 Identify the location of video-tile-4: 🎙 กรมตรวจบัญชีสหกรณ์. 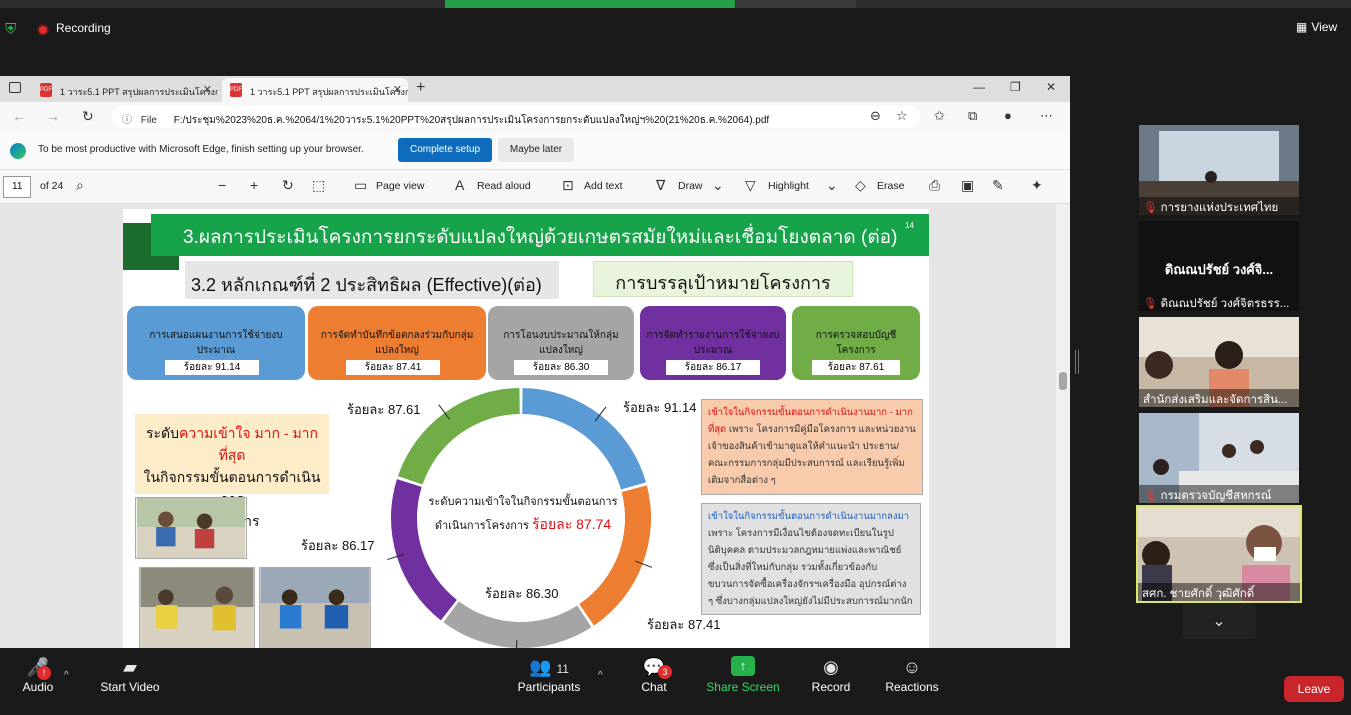
(1219, 458).